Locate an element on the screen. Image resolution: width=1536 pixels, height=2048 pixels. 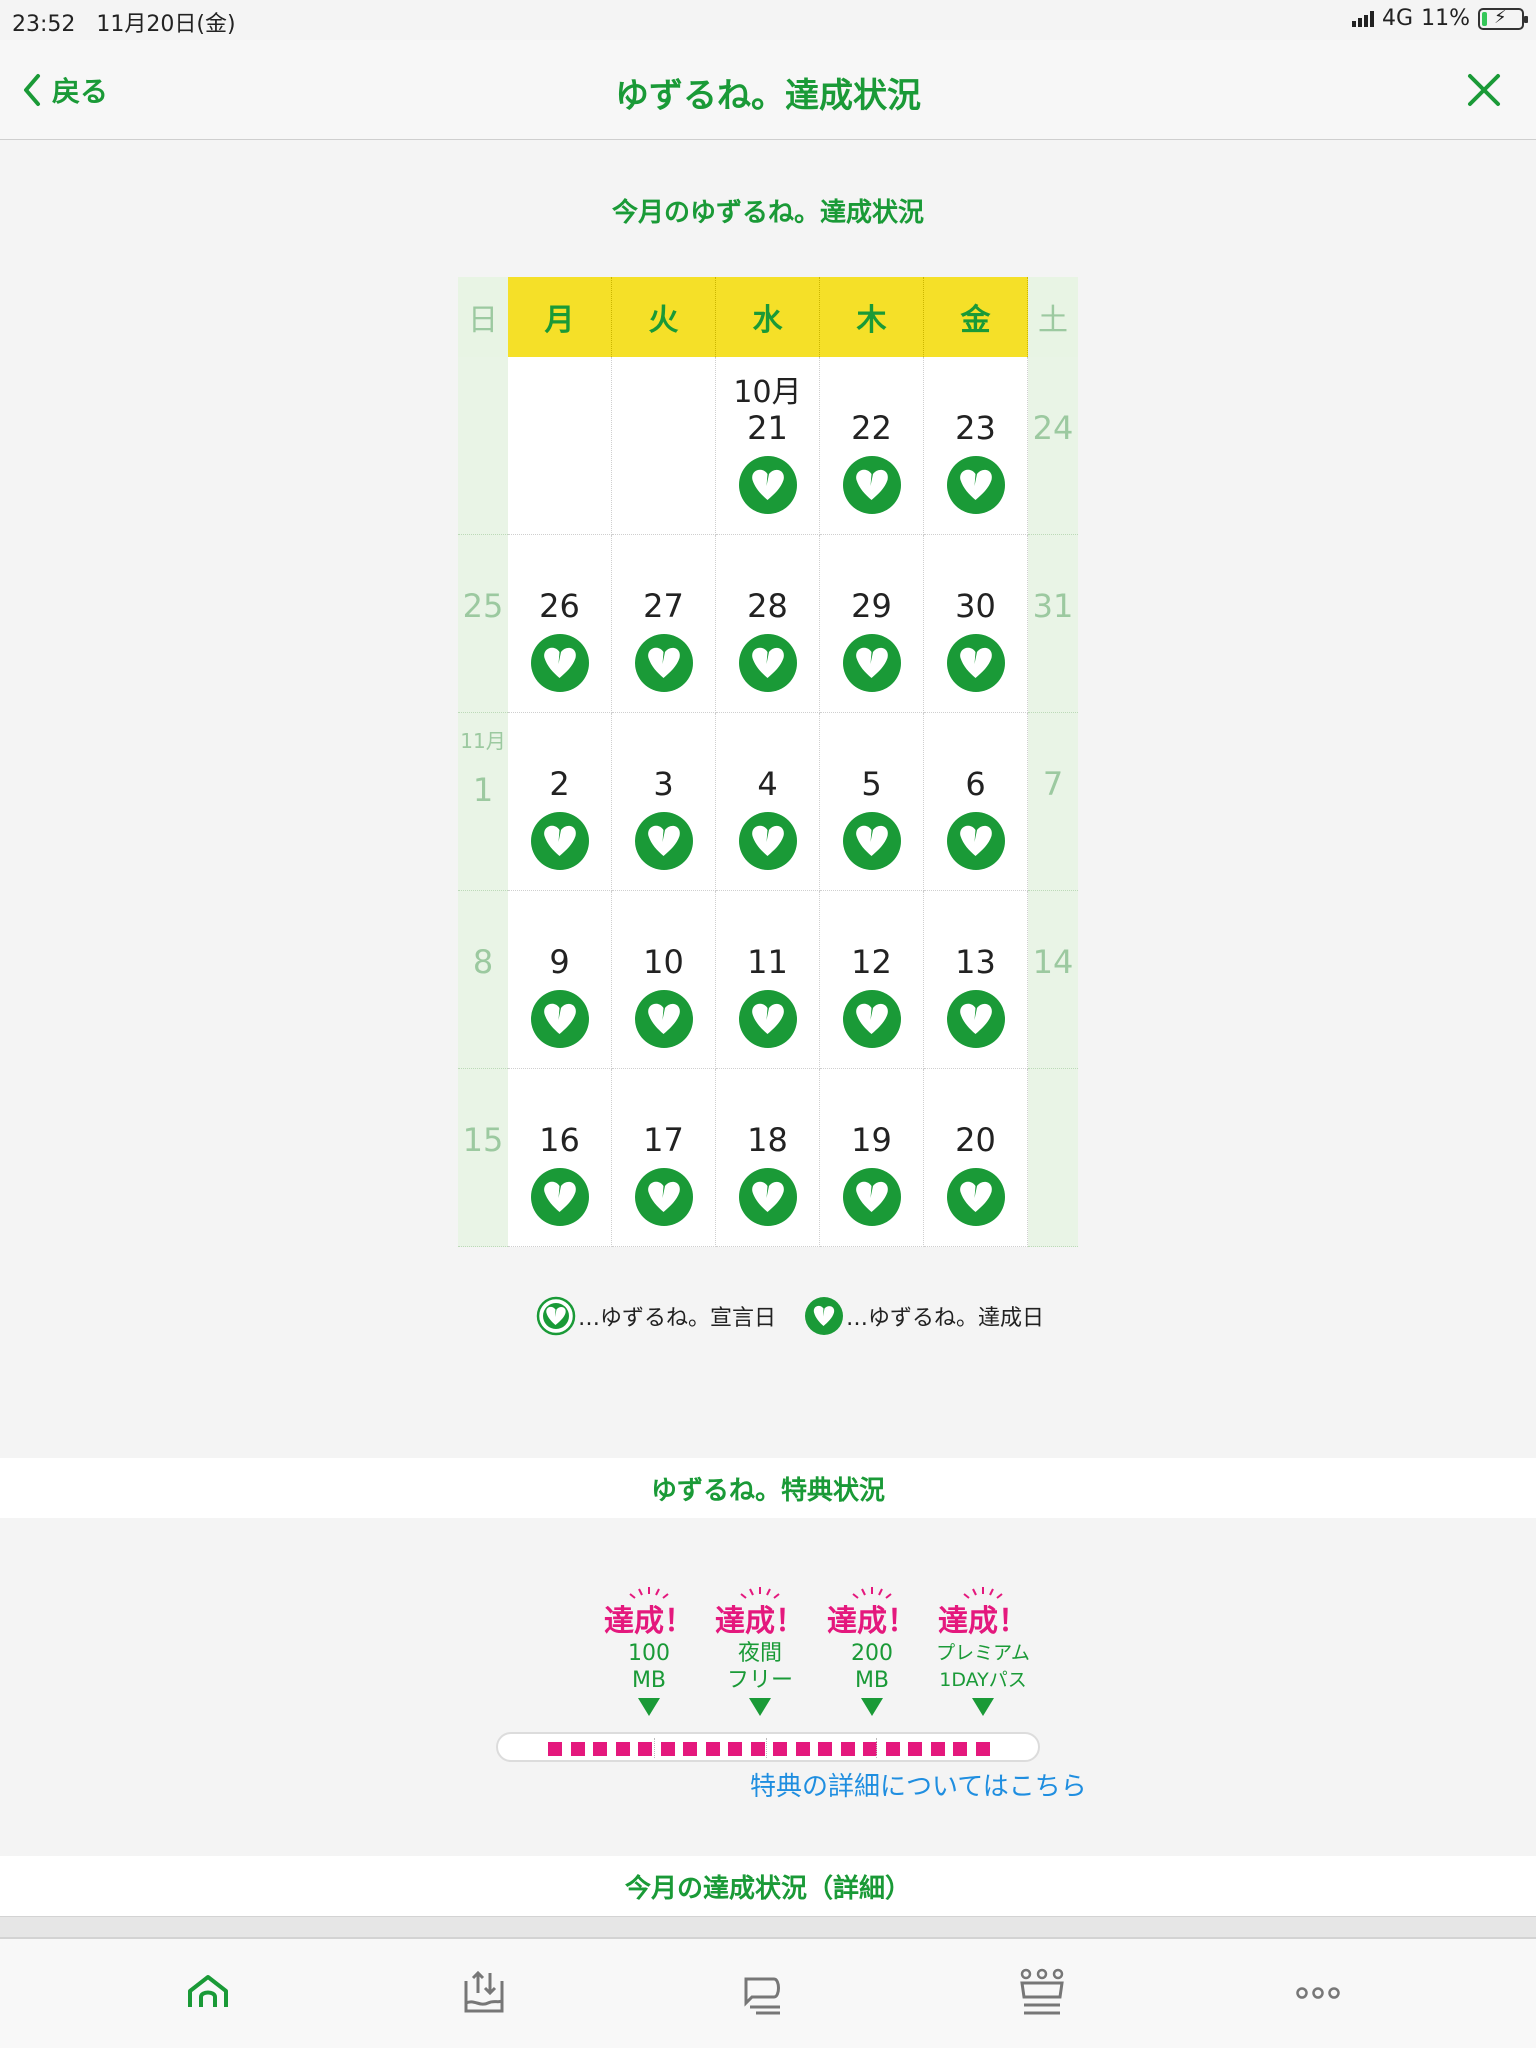
calendar-day: 10月 21 is located at coordinates (768, 446).